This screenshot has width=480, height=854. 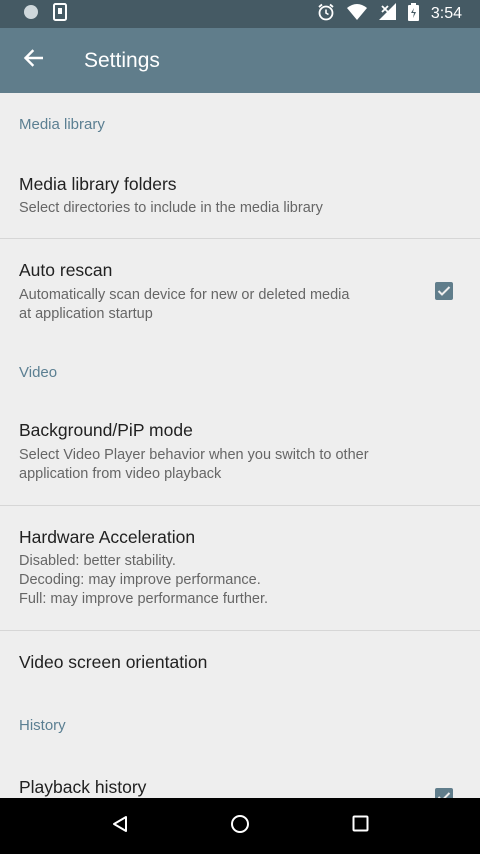 I want to click on nav-recents-button, so click(x=360, y=826).